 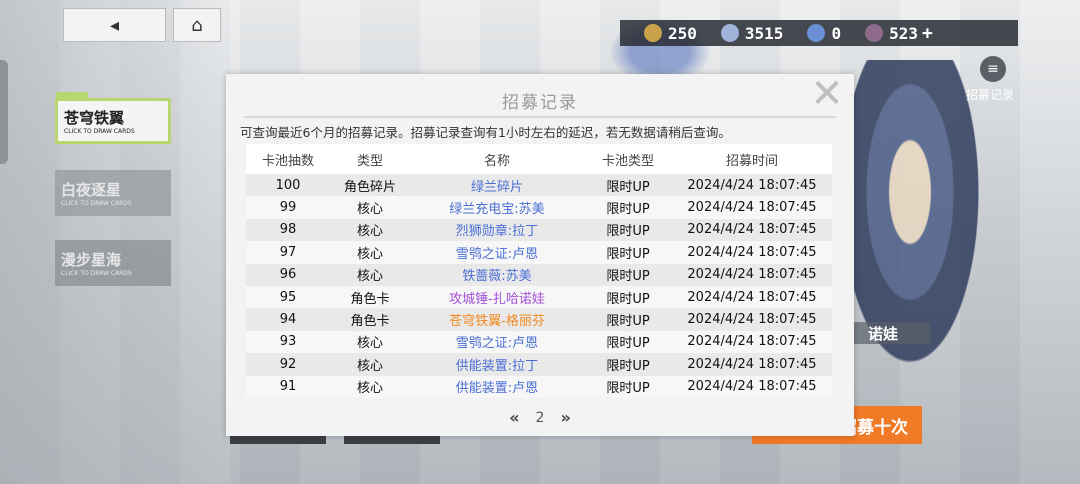 I want to click on table-row: 96 核心 铁蔷薇:苏美 限时UP 2024/4/24 18:07:45, so click(x=539, y=274).